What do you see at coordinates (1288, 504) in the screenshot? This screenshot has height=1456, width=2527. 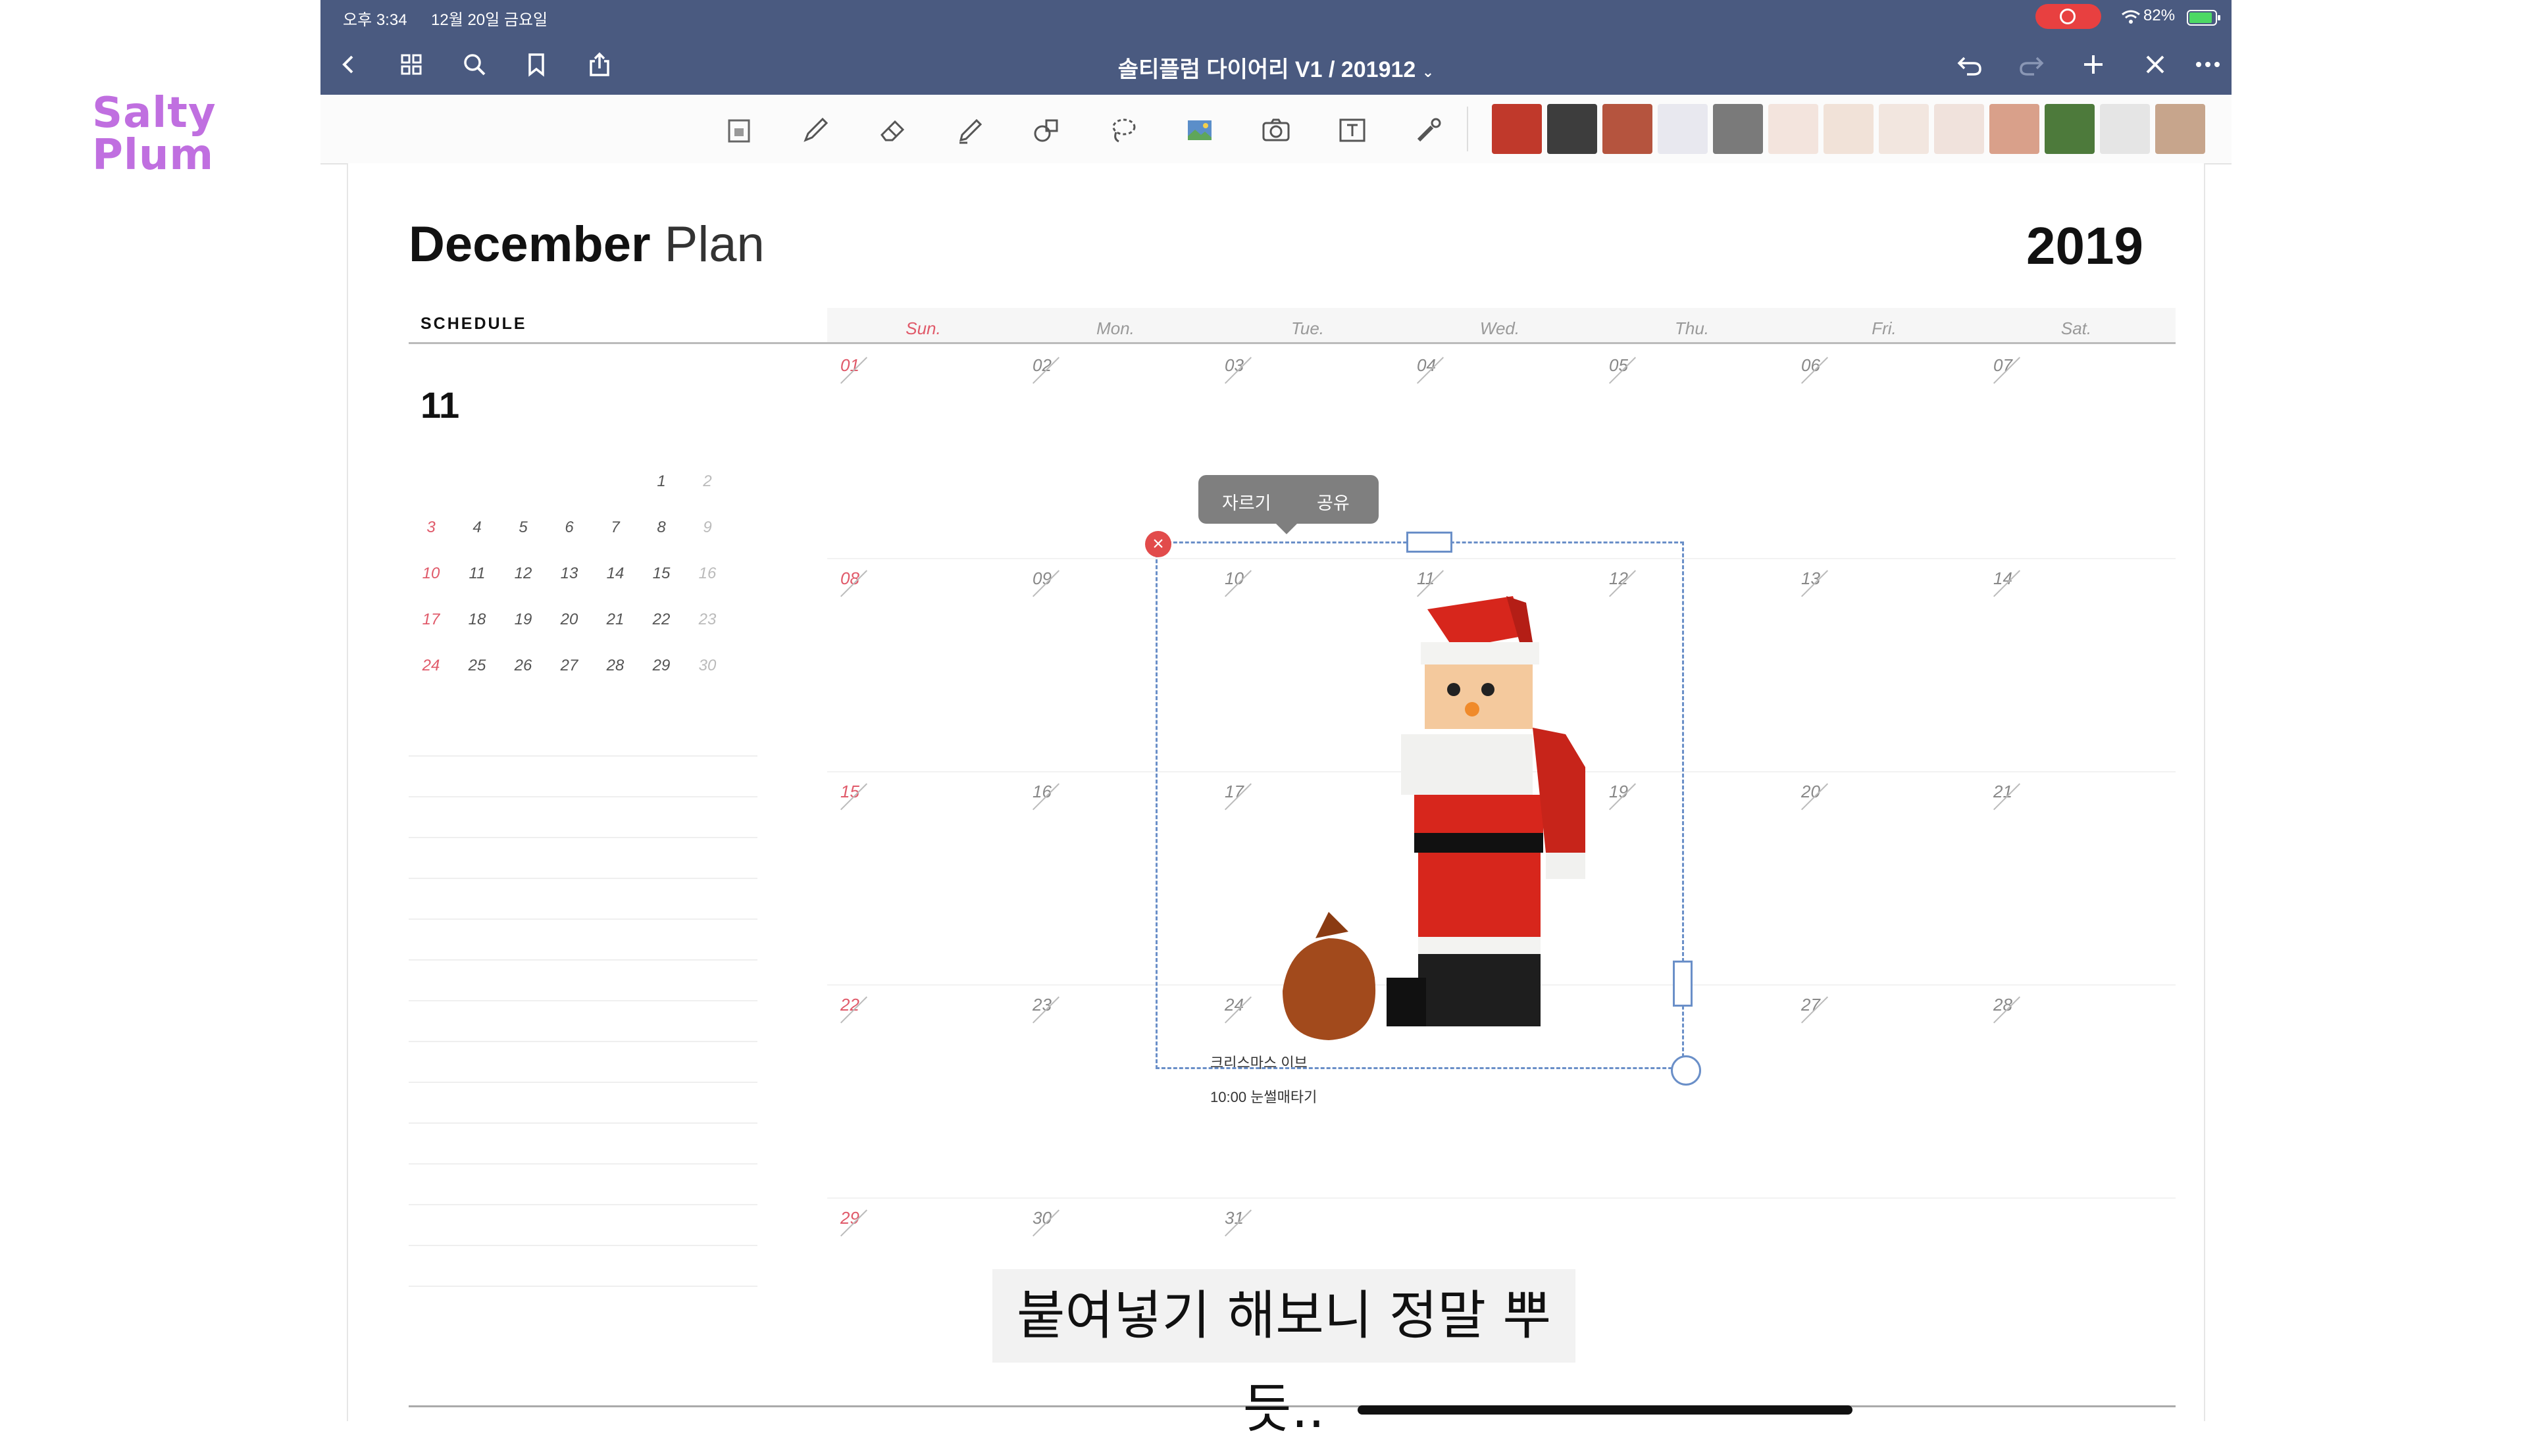 I see `selection-context-menu: 자르기 공유` at bounding box center [1288, 504].